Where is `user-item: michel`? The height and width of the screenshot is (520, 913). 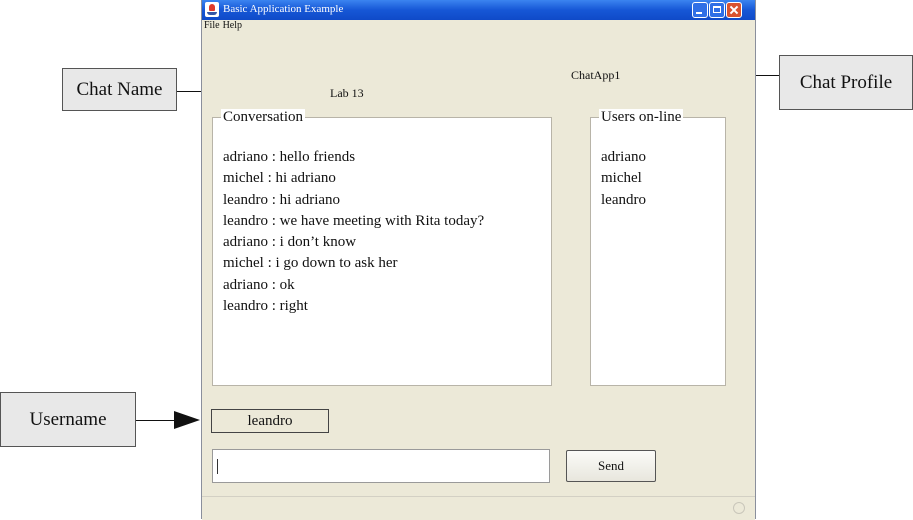 user-item: michel is located at coordinates (623, 178).